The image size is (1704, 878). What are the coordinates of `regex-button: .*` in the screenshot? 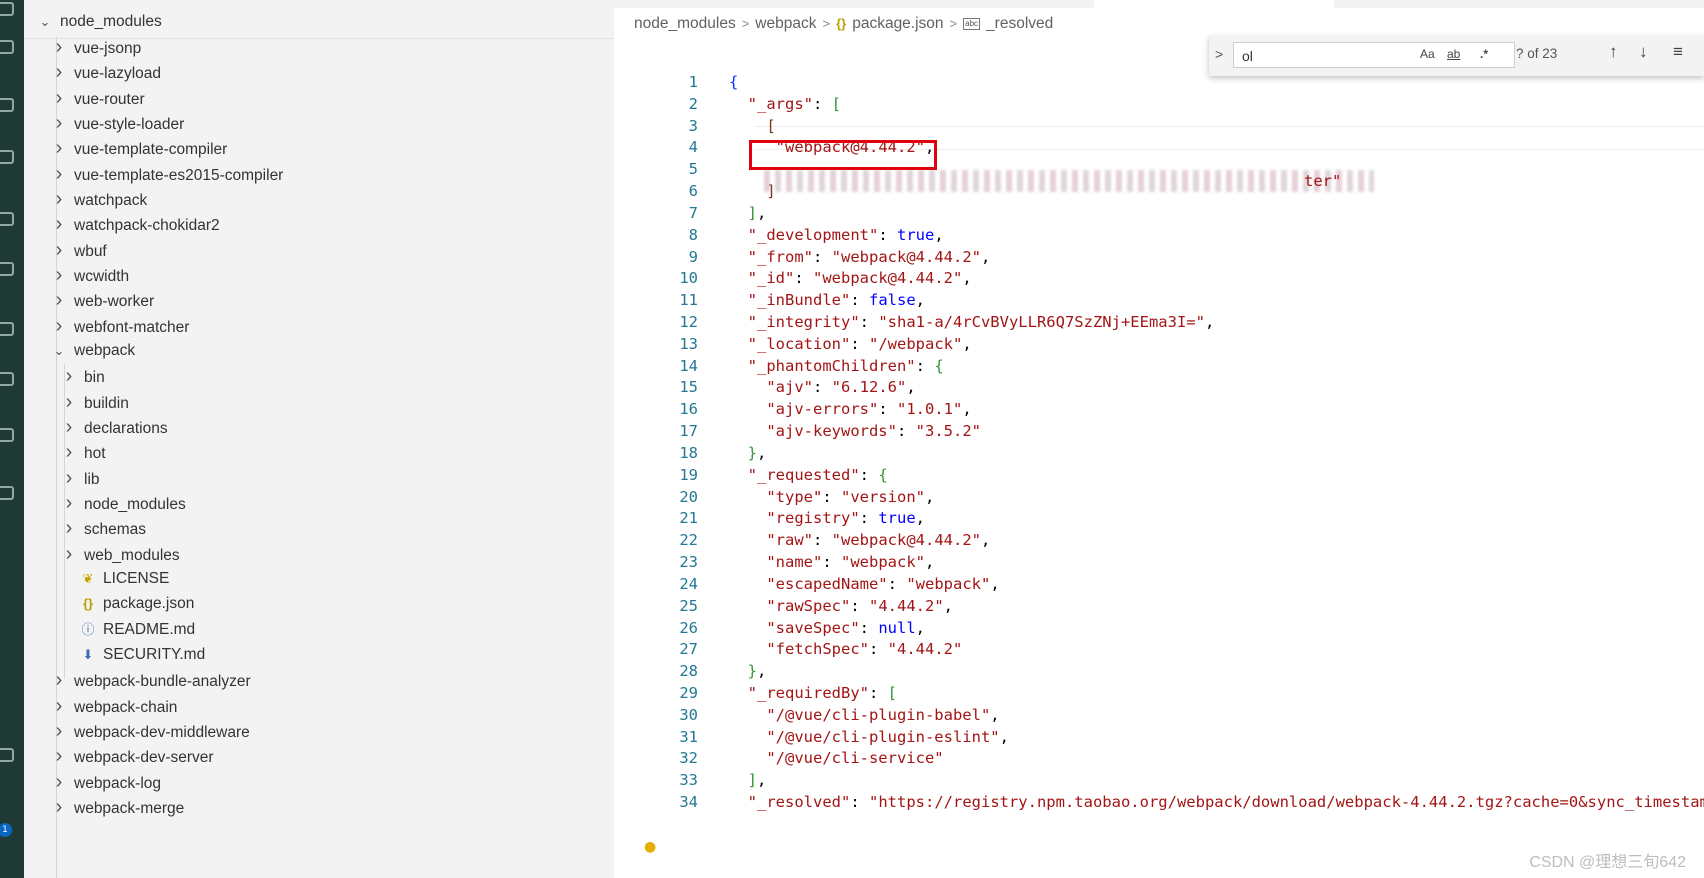 It's located at (1484, 54).